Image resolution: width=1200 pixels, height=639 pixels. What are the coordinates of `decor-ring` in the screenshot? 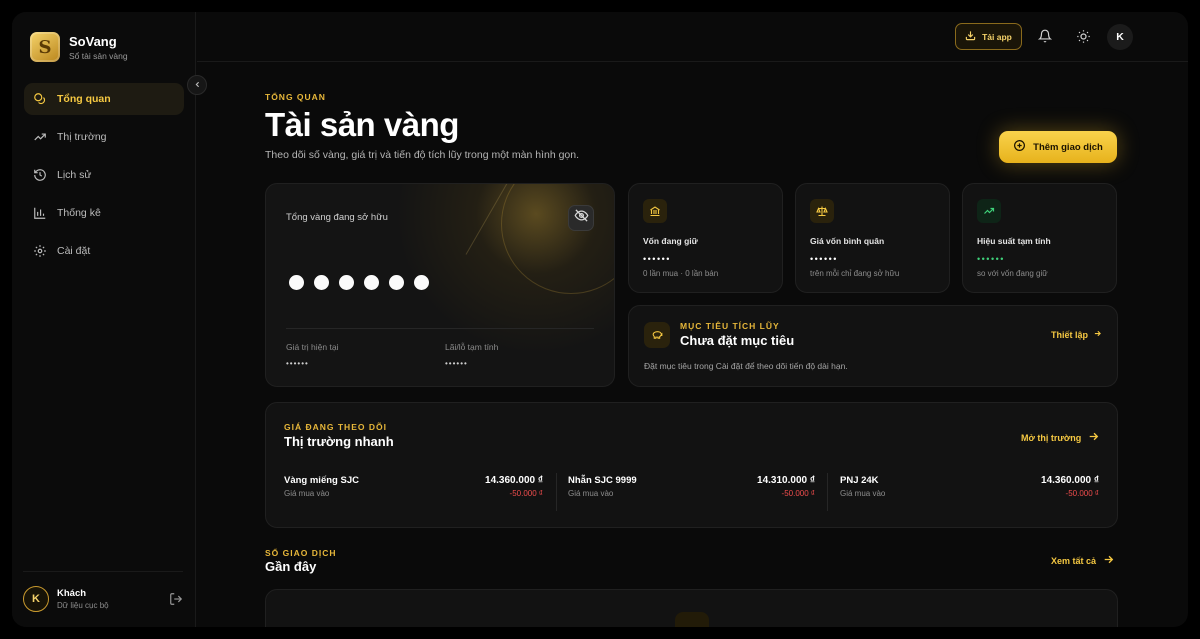 It's located at (557, 239).